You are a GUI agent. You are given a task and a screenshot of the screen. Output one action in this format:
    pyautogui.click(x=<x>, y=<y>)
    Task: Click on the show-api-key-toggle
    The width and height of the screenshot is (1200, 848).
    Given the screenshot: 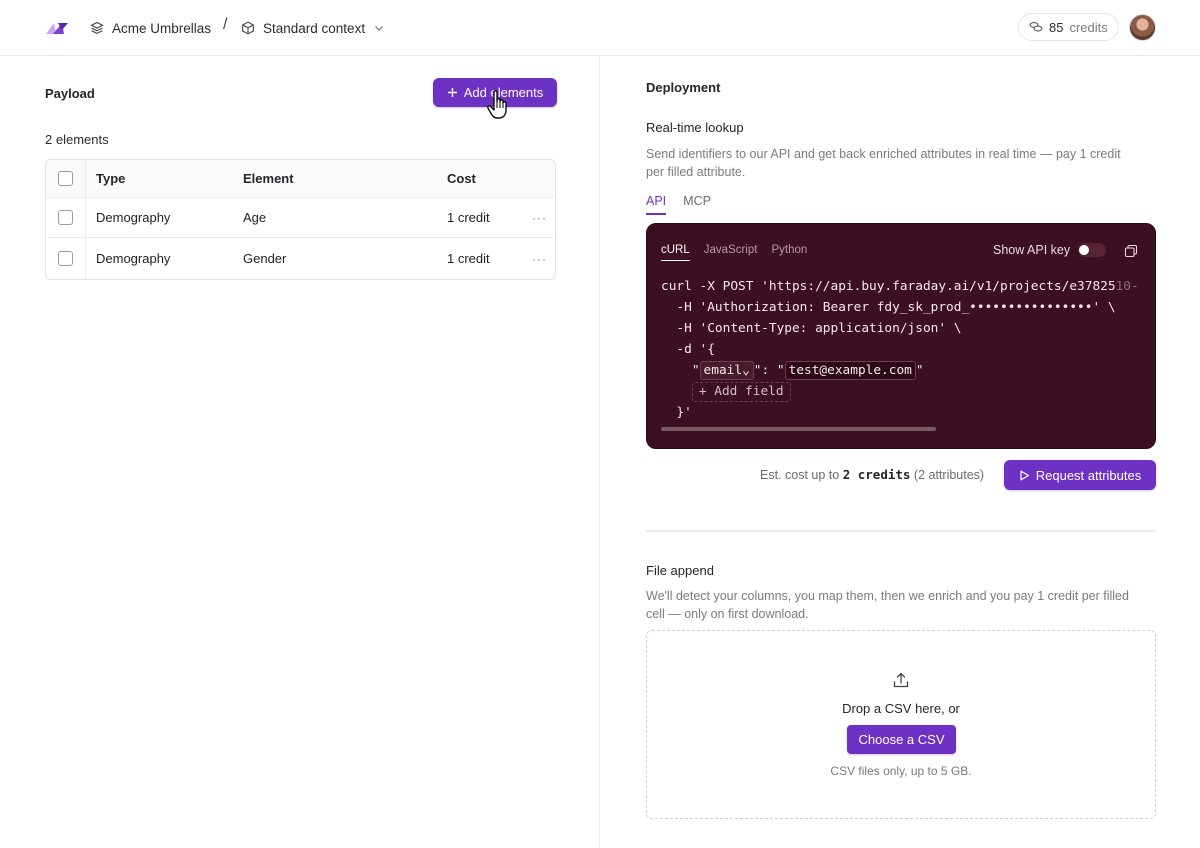 What is the action you would take?
    pyautogui.click(x=1092, y=250)
    